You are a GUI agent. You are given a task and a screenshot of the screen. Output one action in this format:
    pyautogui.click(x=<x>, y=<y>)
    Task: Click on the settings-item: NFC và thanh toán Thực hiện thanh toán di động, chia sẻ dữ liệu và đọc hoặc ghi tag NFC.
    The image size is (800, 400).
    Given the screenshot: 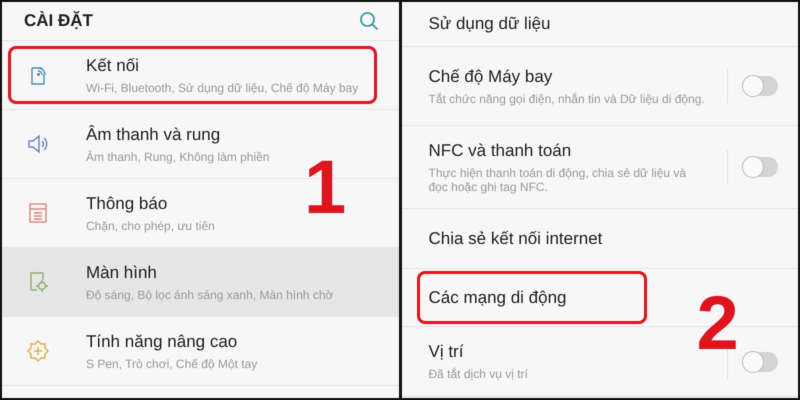 What is the action you would take?
    pyautogui.click(x=600, y=167)
    